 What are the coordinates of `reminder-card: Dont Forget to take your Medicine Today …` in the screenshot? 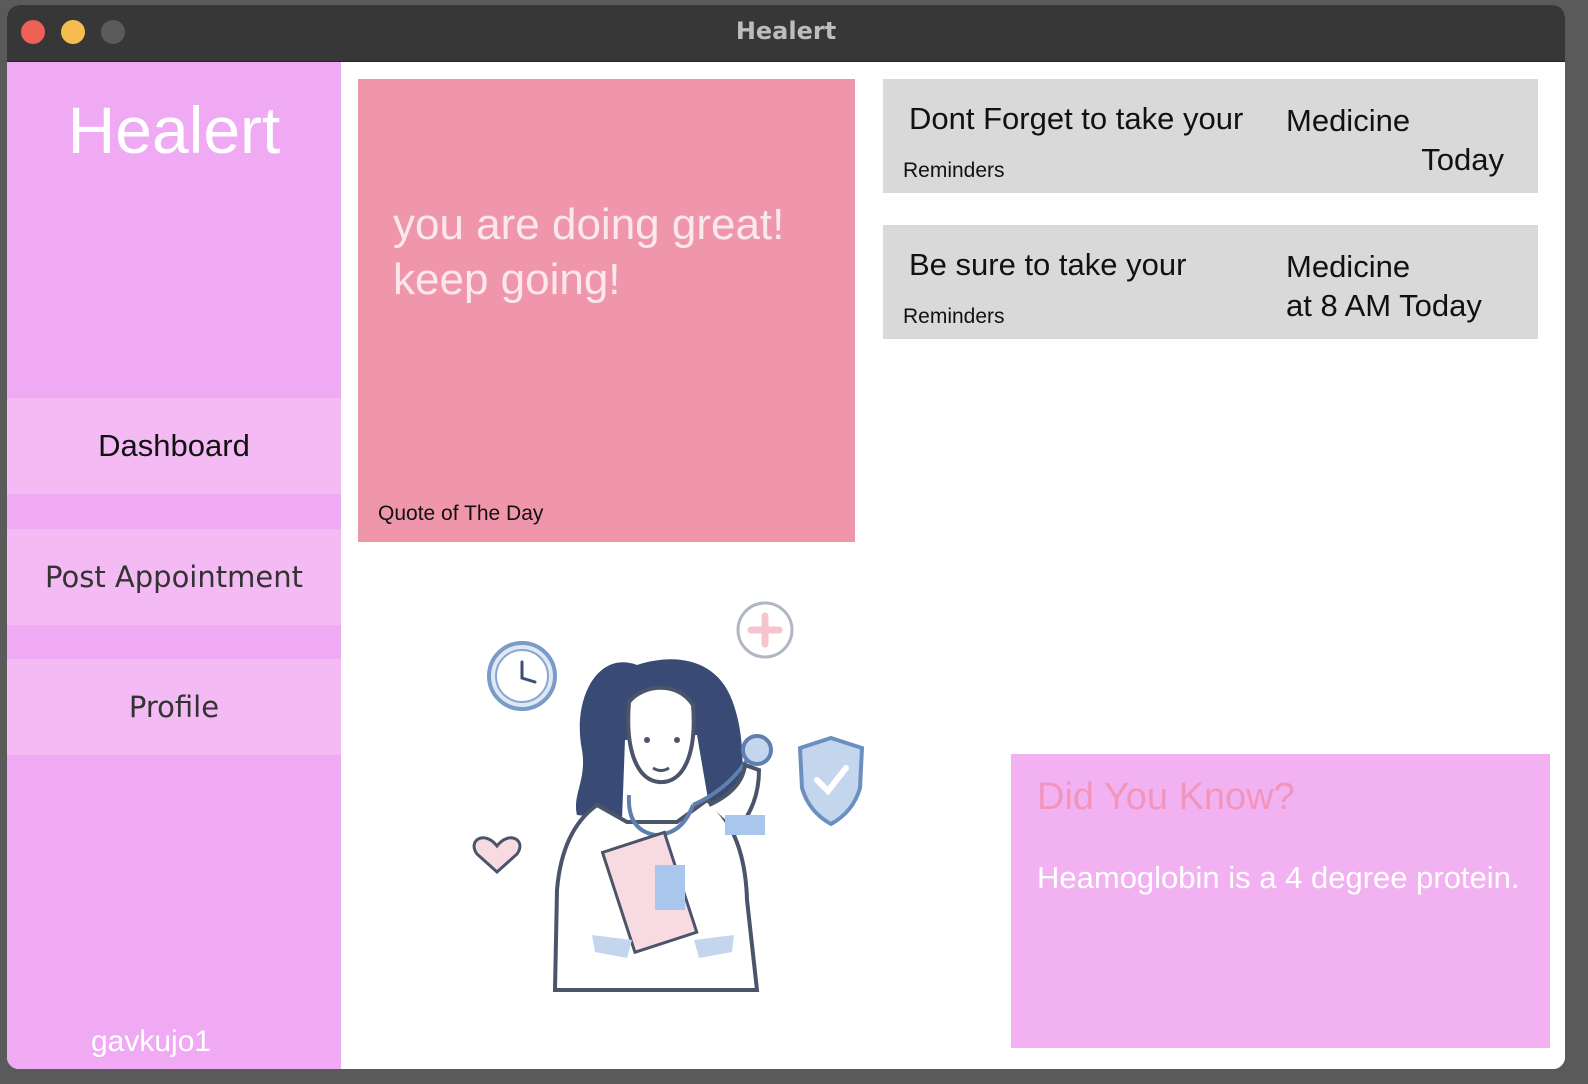 It's located at (1210, 136).